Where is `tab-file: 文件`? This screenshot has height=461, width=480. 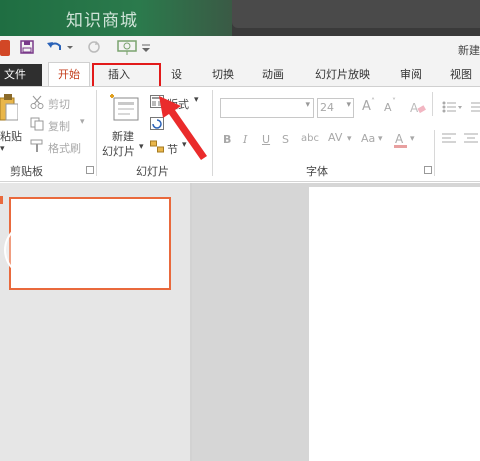
tab-file: 文件 is located at coordinates (21, 75).